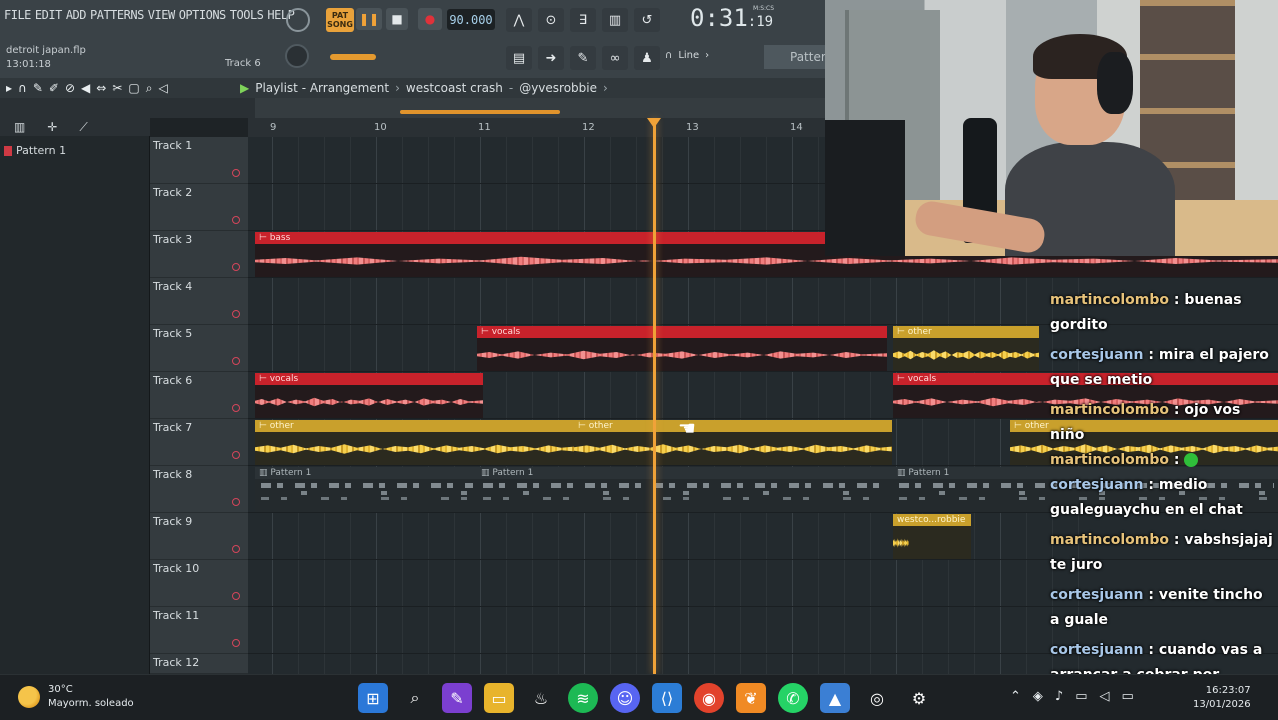 The height and width of the screenshot is (720, 1278). Describe the element at coordinates (199, 442) in the screenshot. I see `track-header: Track 7` at that location.